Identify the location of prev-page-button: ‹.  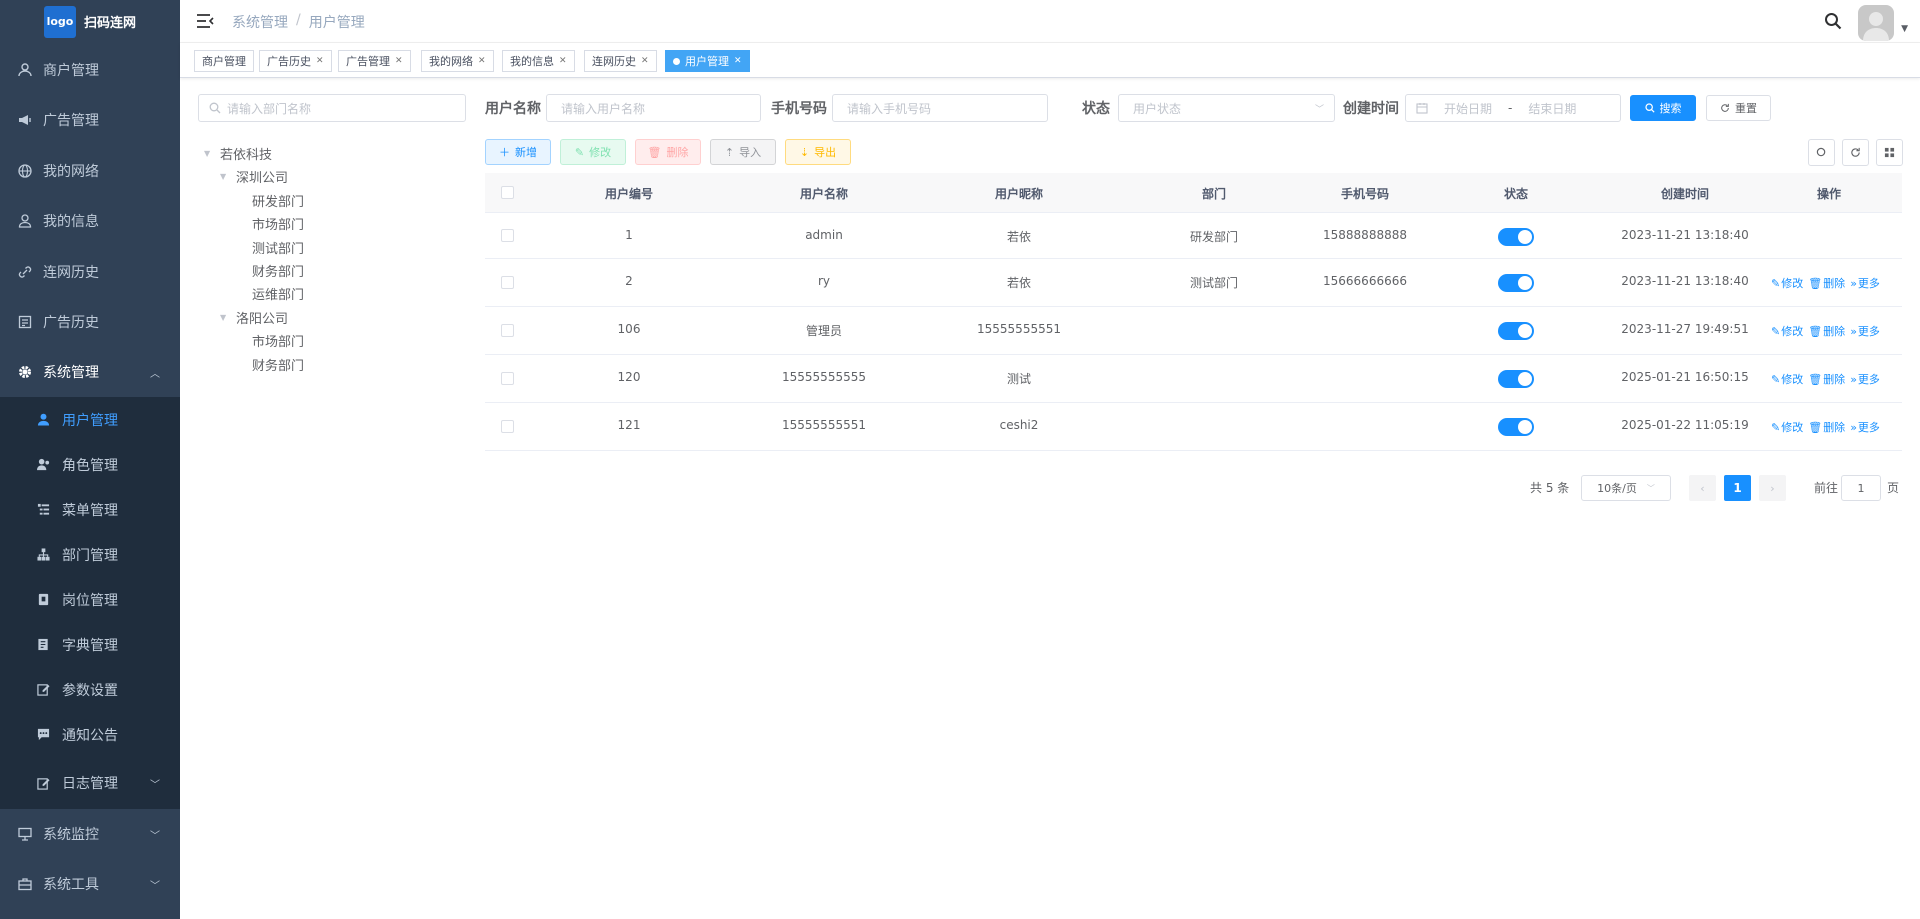
(1702, 488).